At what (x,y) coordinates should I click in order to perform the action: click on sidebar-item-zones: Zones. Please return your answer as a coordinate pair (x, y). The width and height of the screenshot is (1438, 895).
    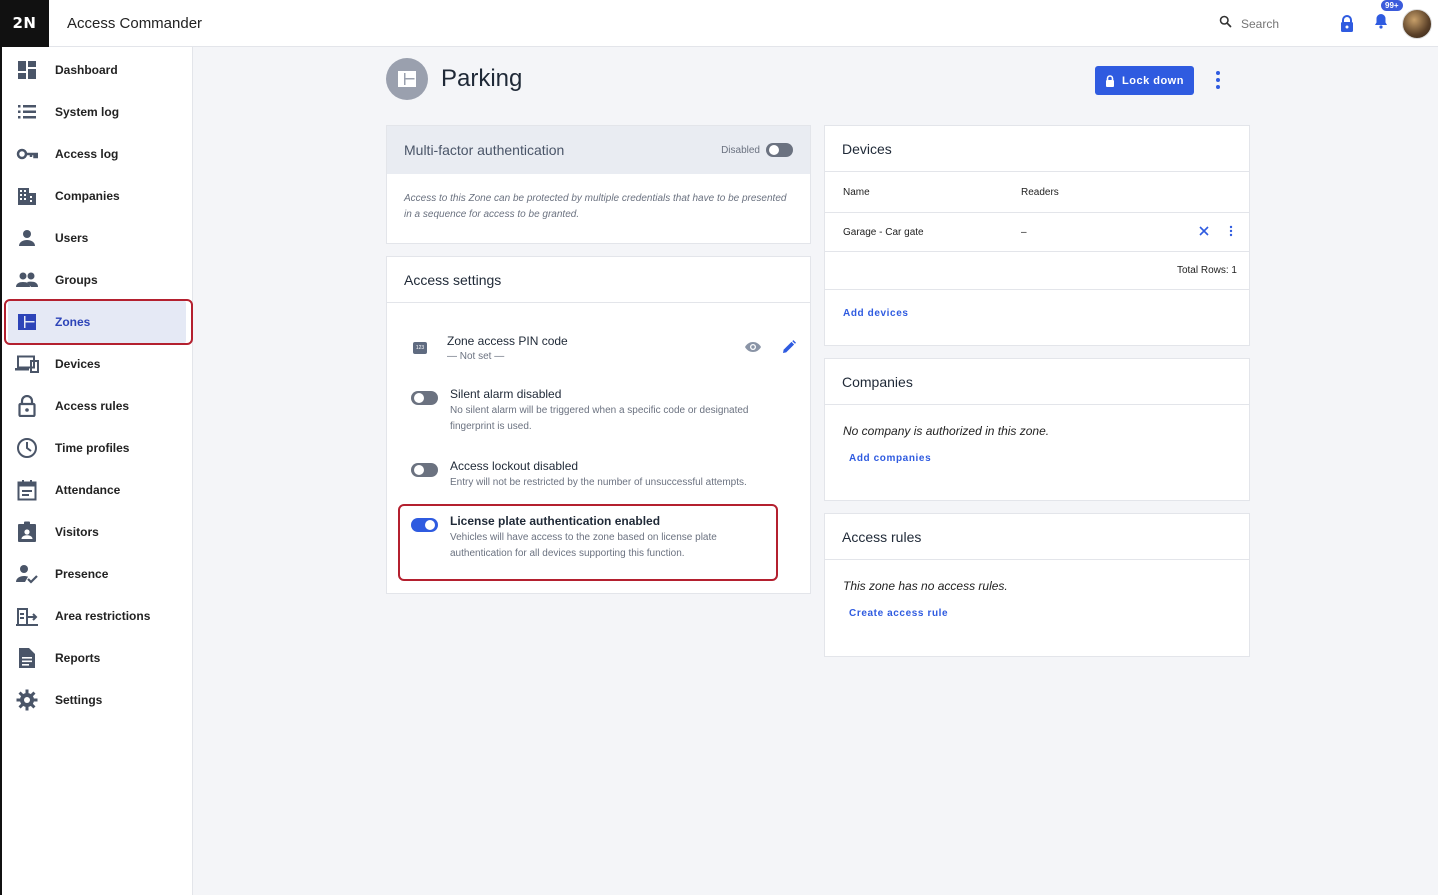
    Looking at the image, I should click on (97, 322).